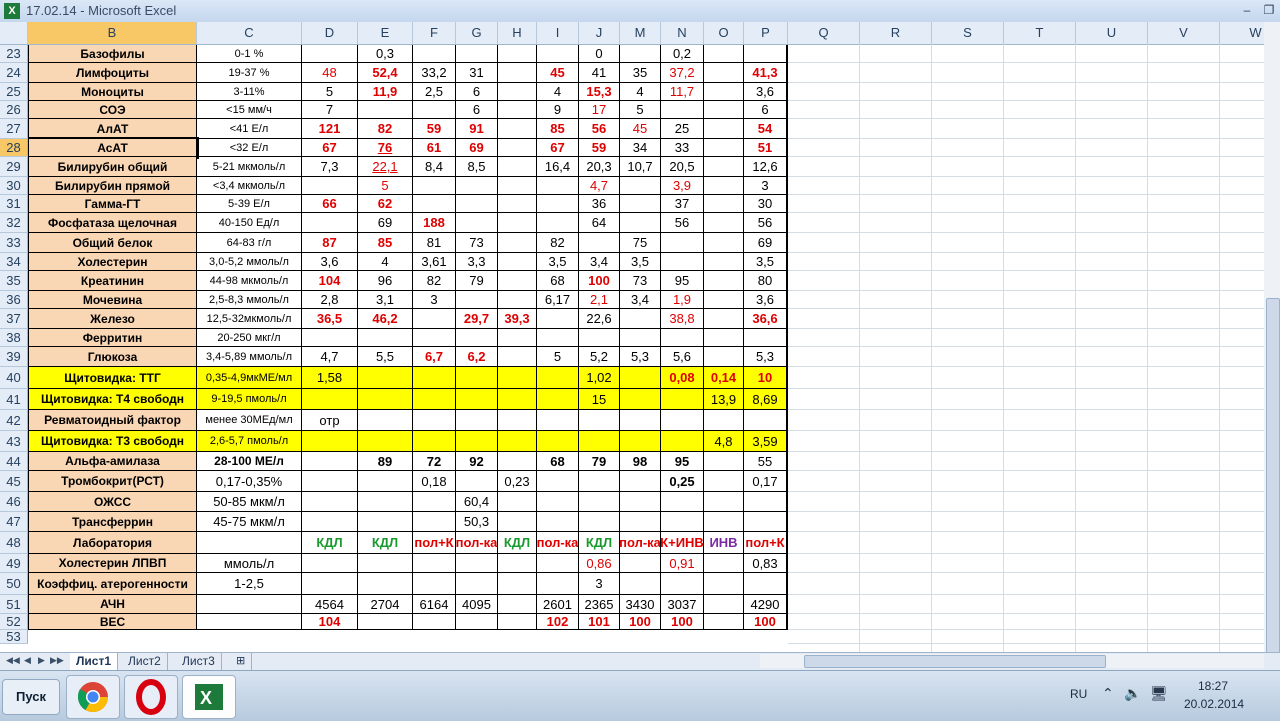  Describe the element at coordinates (724, 33) in the screenshot. I see `column-header-o: O` at that location.